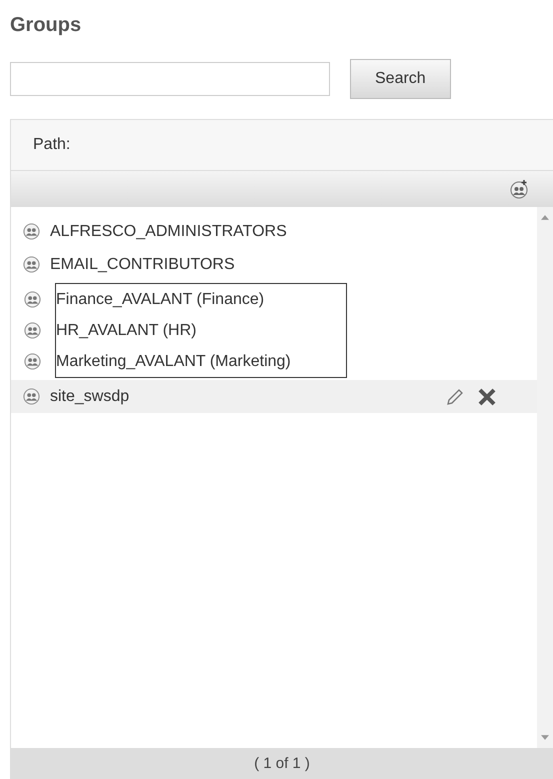 This screenshot has height=779, width=553. What do you see at coordinates (274, 264) in the screenshot?
I see `group-row: EMAIL_CONTRIBUTORS` at bounding box center [274, 264].